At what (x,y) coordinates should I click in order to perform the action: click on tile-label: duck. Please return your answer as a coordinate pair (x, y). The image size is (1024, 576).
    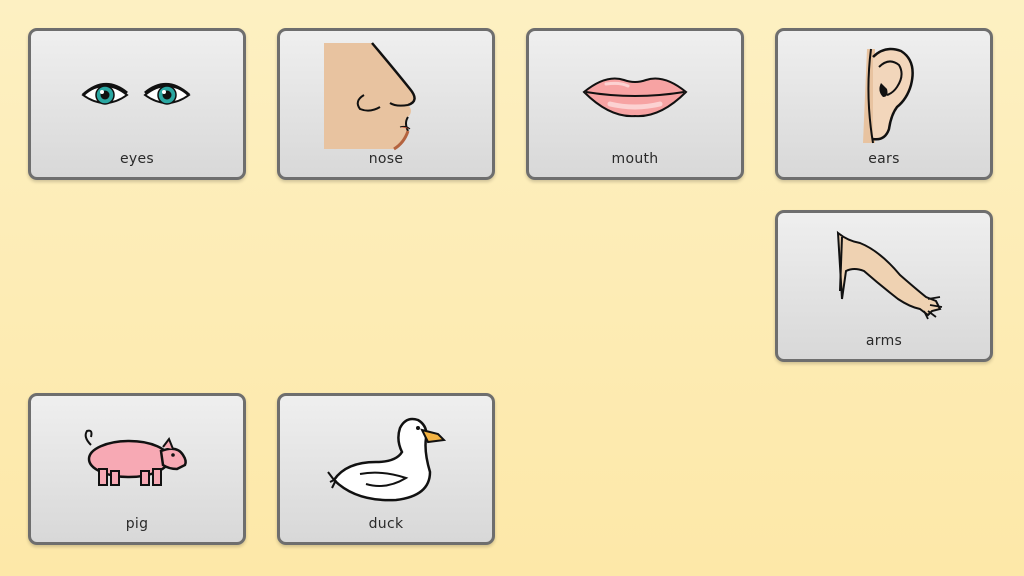
    Looking at the image, I should click on (386, 524).